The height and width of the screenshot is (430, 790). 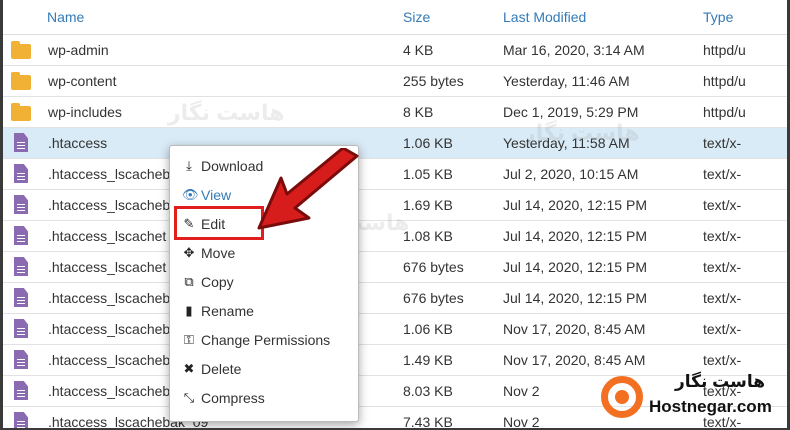 What do you see at coordinates (233, 398) in the screenshot?
I see `menu-item-label: Compress` at bounding box center [233, 398].